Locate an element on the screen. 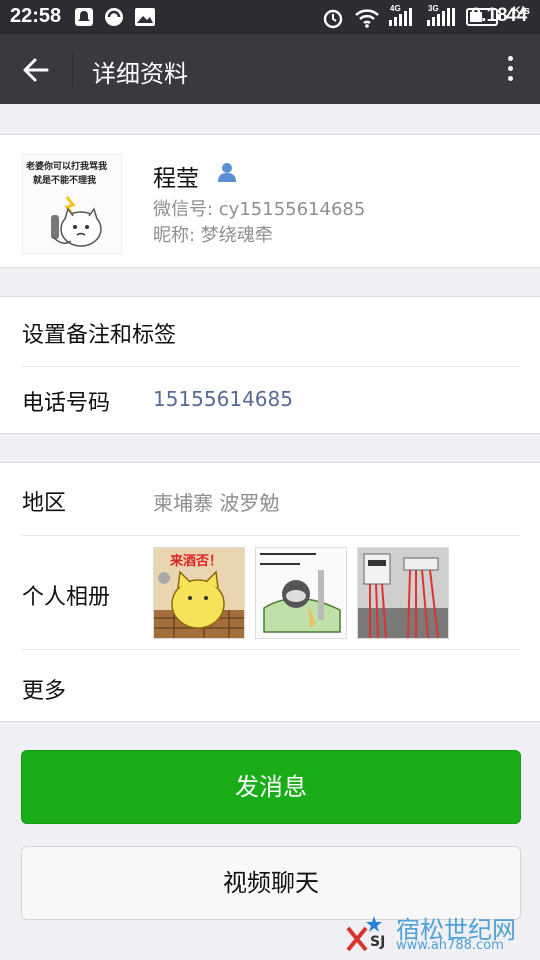 Image resolution: width=540 pixels, height=960 pixels. phone-label: 电话号码 is located at coordinates (66, 403).